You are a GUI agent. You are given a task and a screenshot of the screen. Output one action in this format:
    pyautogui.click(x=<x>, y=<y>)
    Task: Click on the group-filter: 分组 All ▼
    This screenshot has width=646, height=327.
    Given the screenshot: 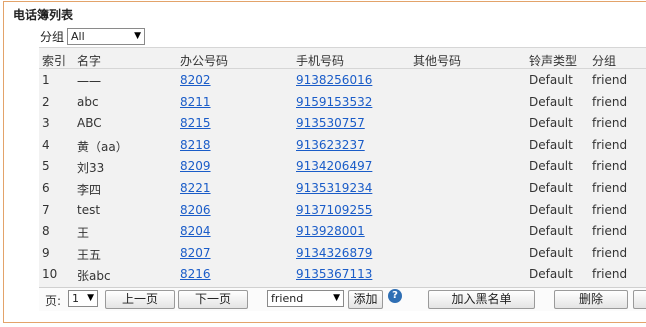 What is the action you would take?
    pyautogui.click(x=93, y=36)
    